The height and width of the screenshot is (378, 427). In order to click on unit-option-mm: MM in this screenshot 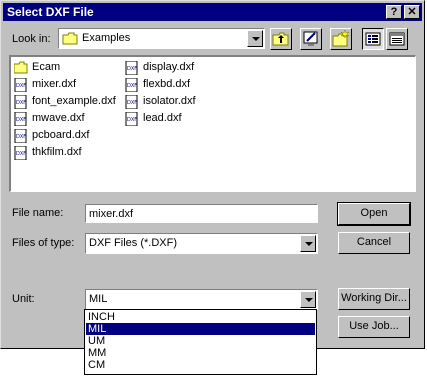, I will do `click(200, 353)`.